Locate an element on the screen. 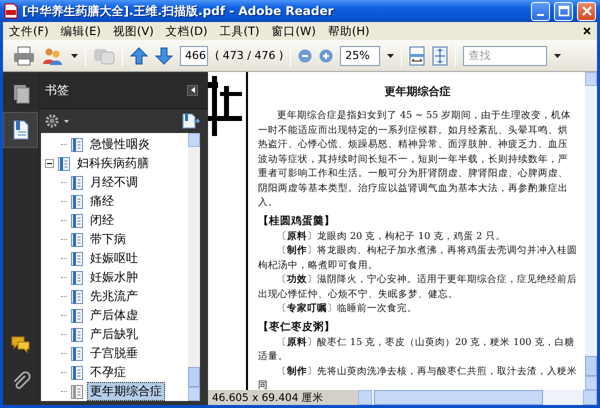  gear-icon is located at coordinates (53, 121).